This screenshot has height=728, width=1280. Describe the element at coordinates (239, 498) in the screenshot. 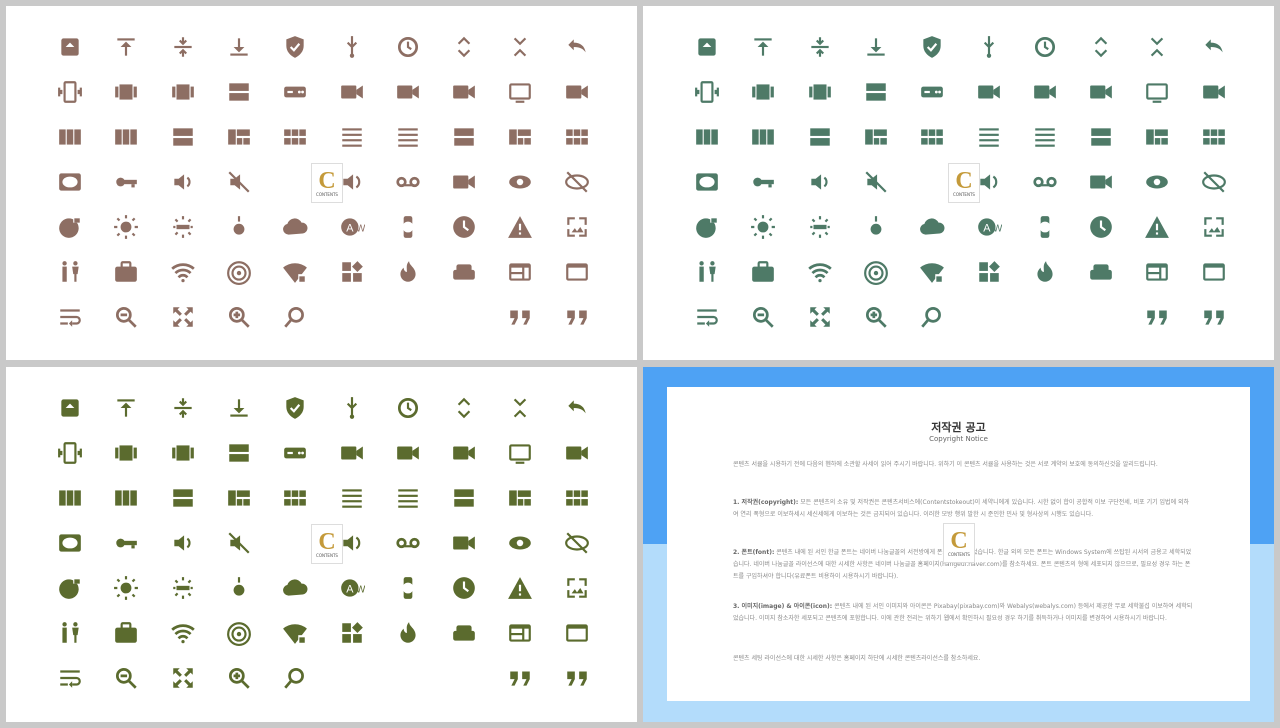

I see `view-quilt-icon` at that location.